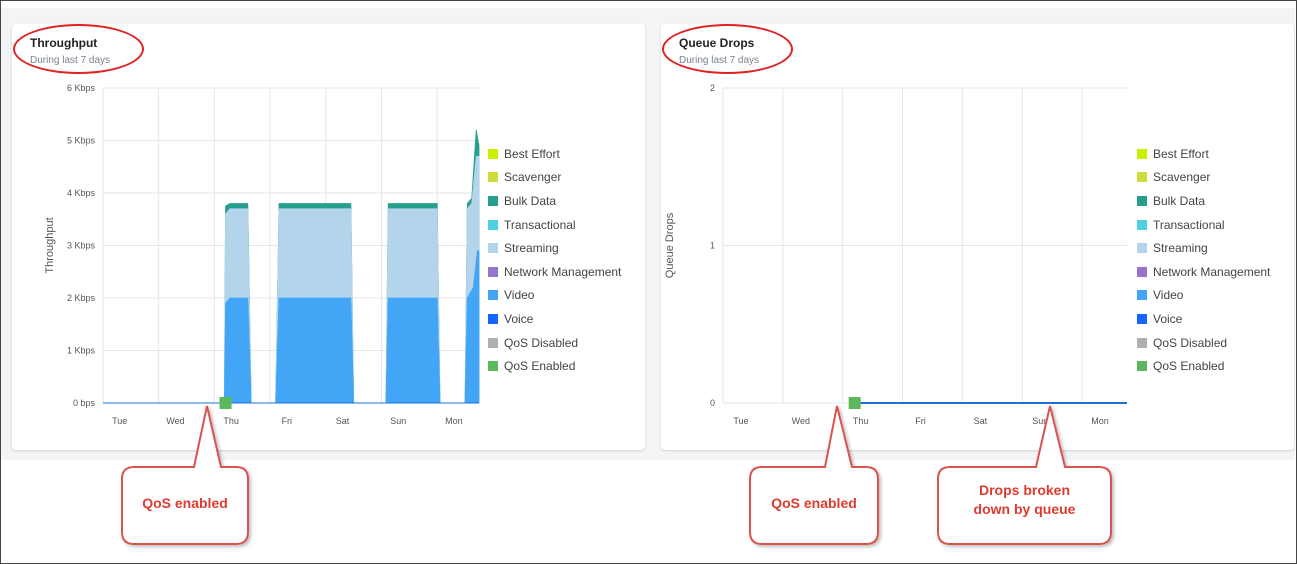  What do you see at coordinates (1024, 490) in the screenshot?
I see `callout-line: Drops broken` at bounding box center [1024, 490].